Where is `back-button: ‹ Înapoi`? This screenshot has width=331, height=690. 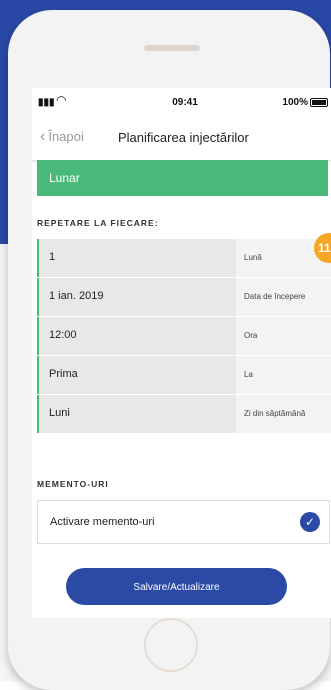
back-button: ‹ Înapoi is located at coordinates (62, 137).